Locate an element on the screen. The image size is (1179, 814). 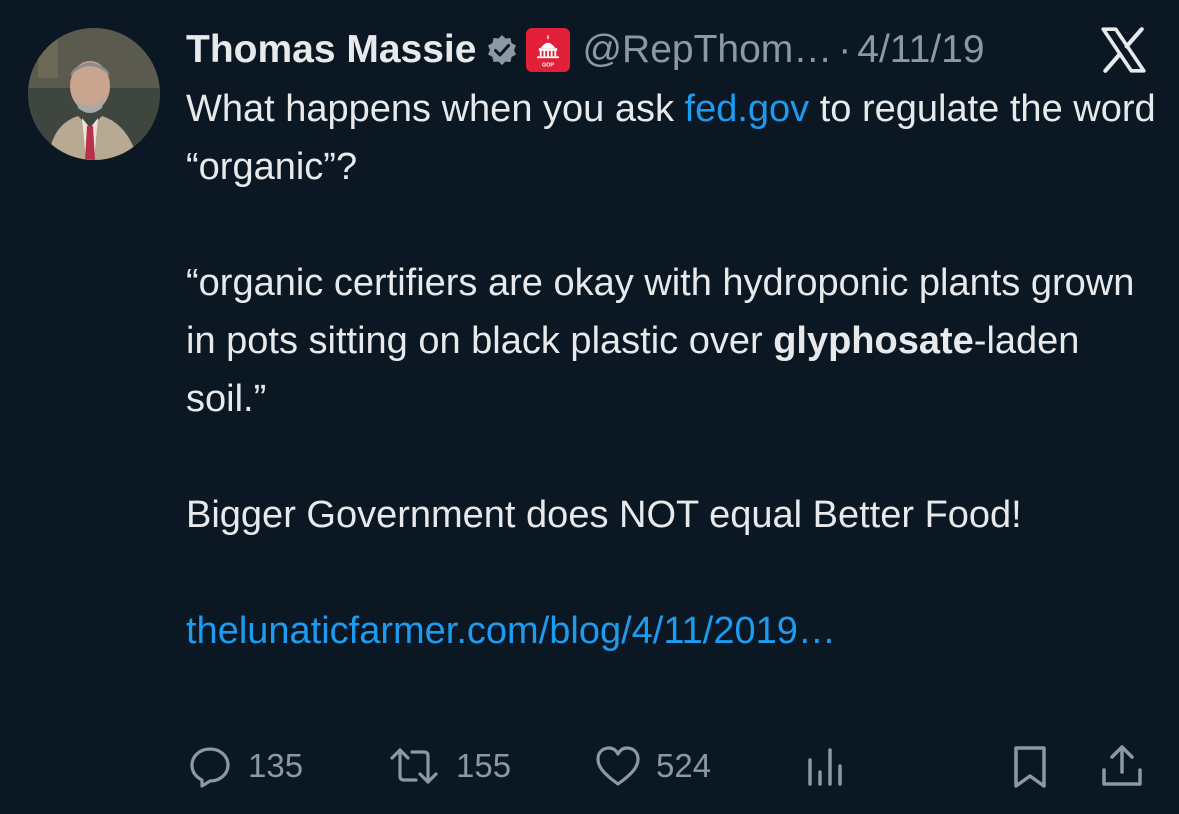
glyphosate-bold-text: glyphosate is located at coordinates (873, 341).